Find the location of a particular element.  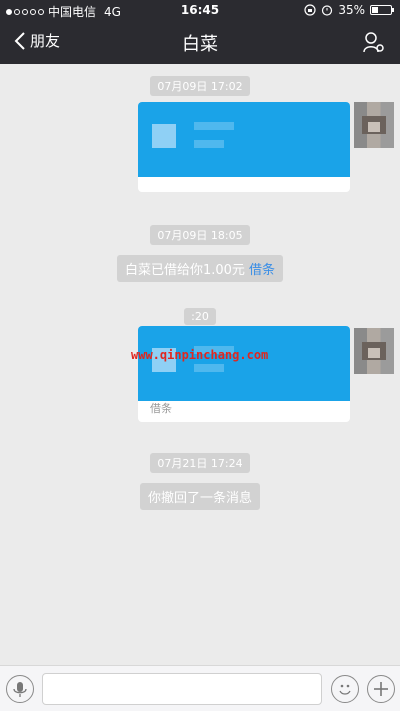

plus-icon is located at coordinates (381, 689).